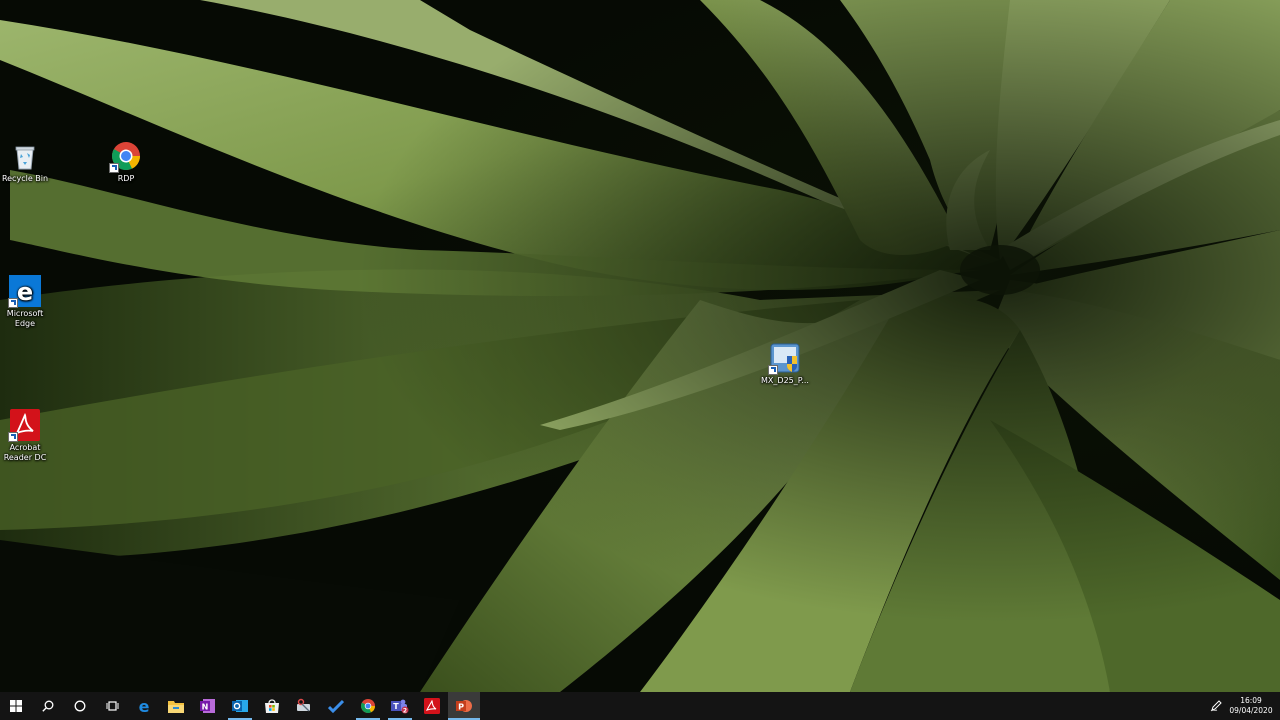 Image resolution: width=1280 pixels, height=720 pixels. Describe the element at coordinates (126, 178) in the screenshot. I see `desktop-icon-label: RDP` at that location.